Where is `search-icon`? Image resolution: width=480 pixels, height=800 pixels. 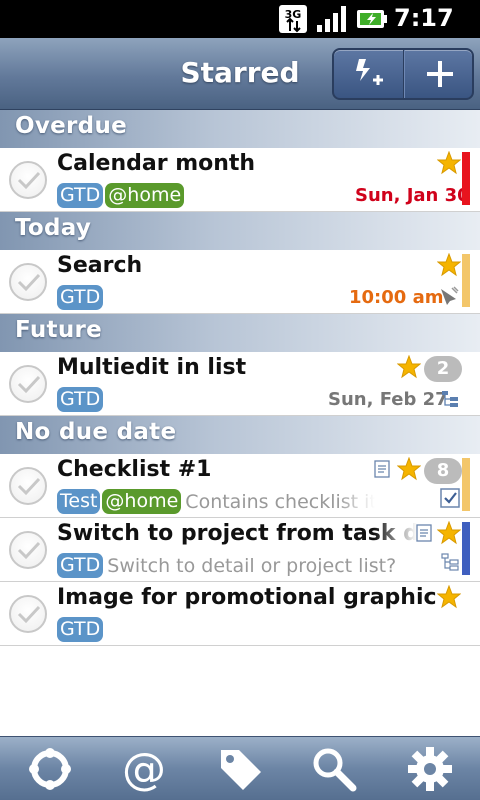
search-icon is located at coordinates (335, 770).